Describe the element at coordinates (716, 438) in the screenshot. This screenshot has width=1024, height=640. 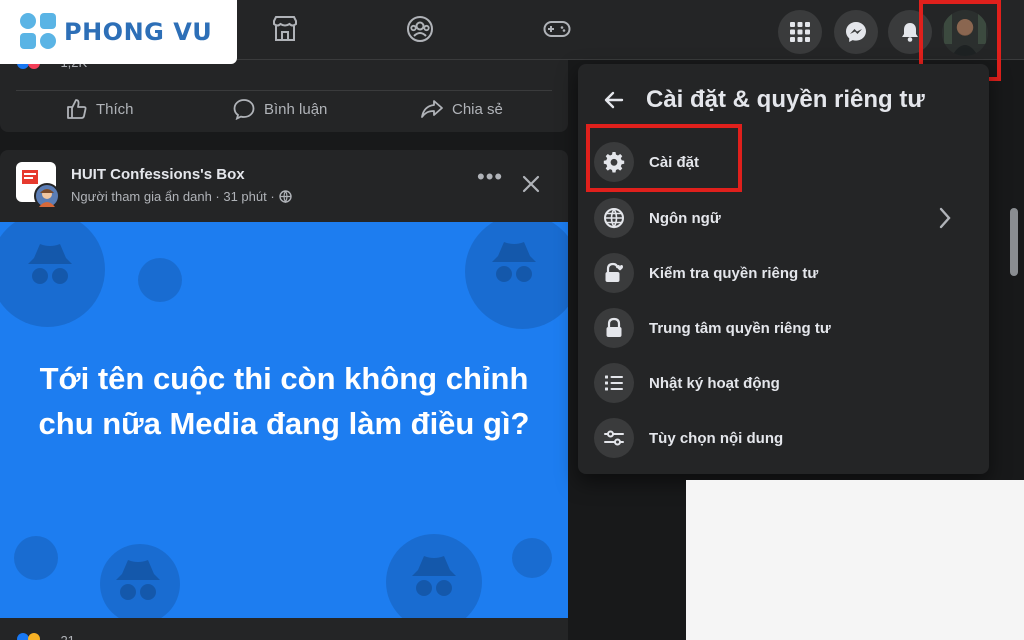
I see `menu-item-label: Tùy chọn nội dung` at that location.